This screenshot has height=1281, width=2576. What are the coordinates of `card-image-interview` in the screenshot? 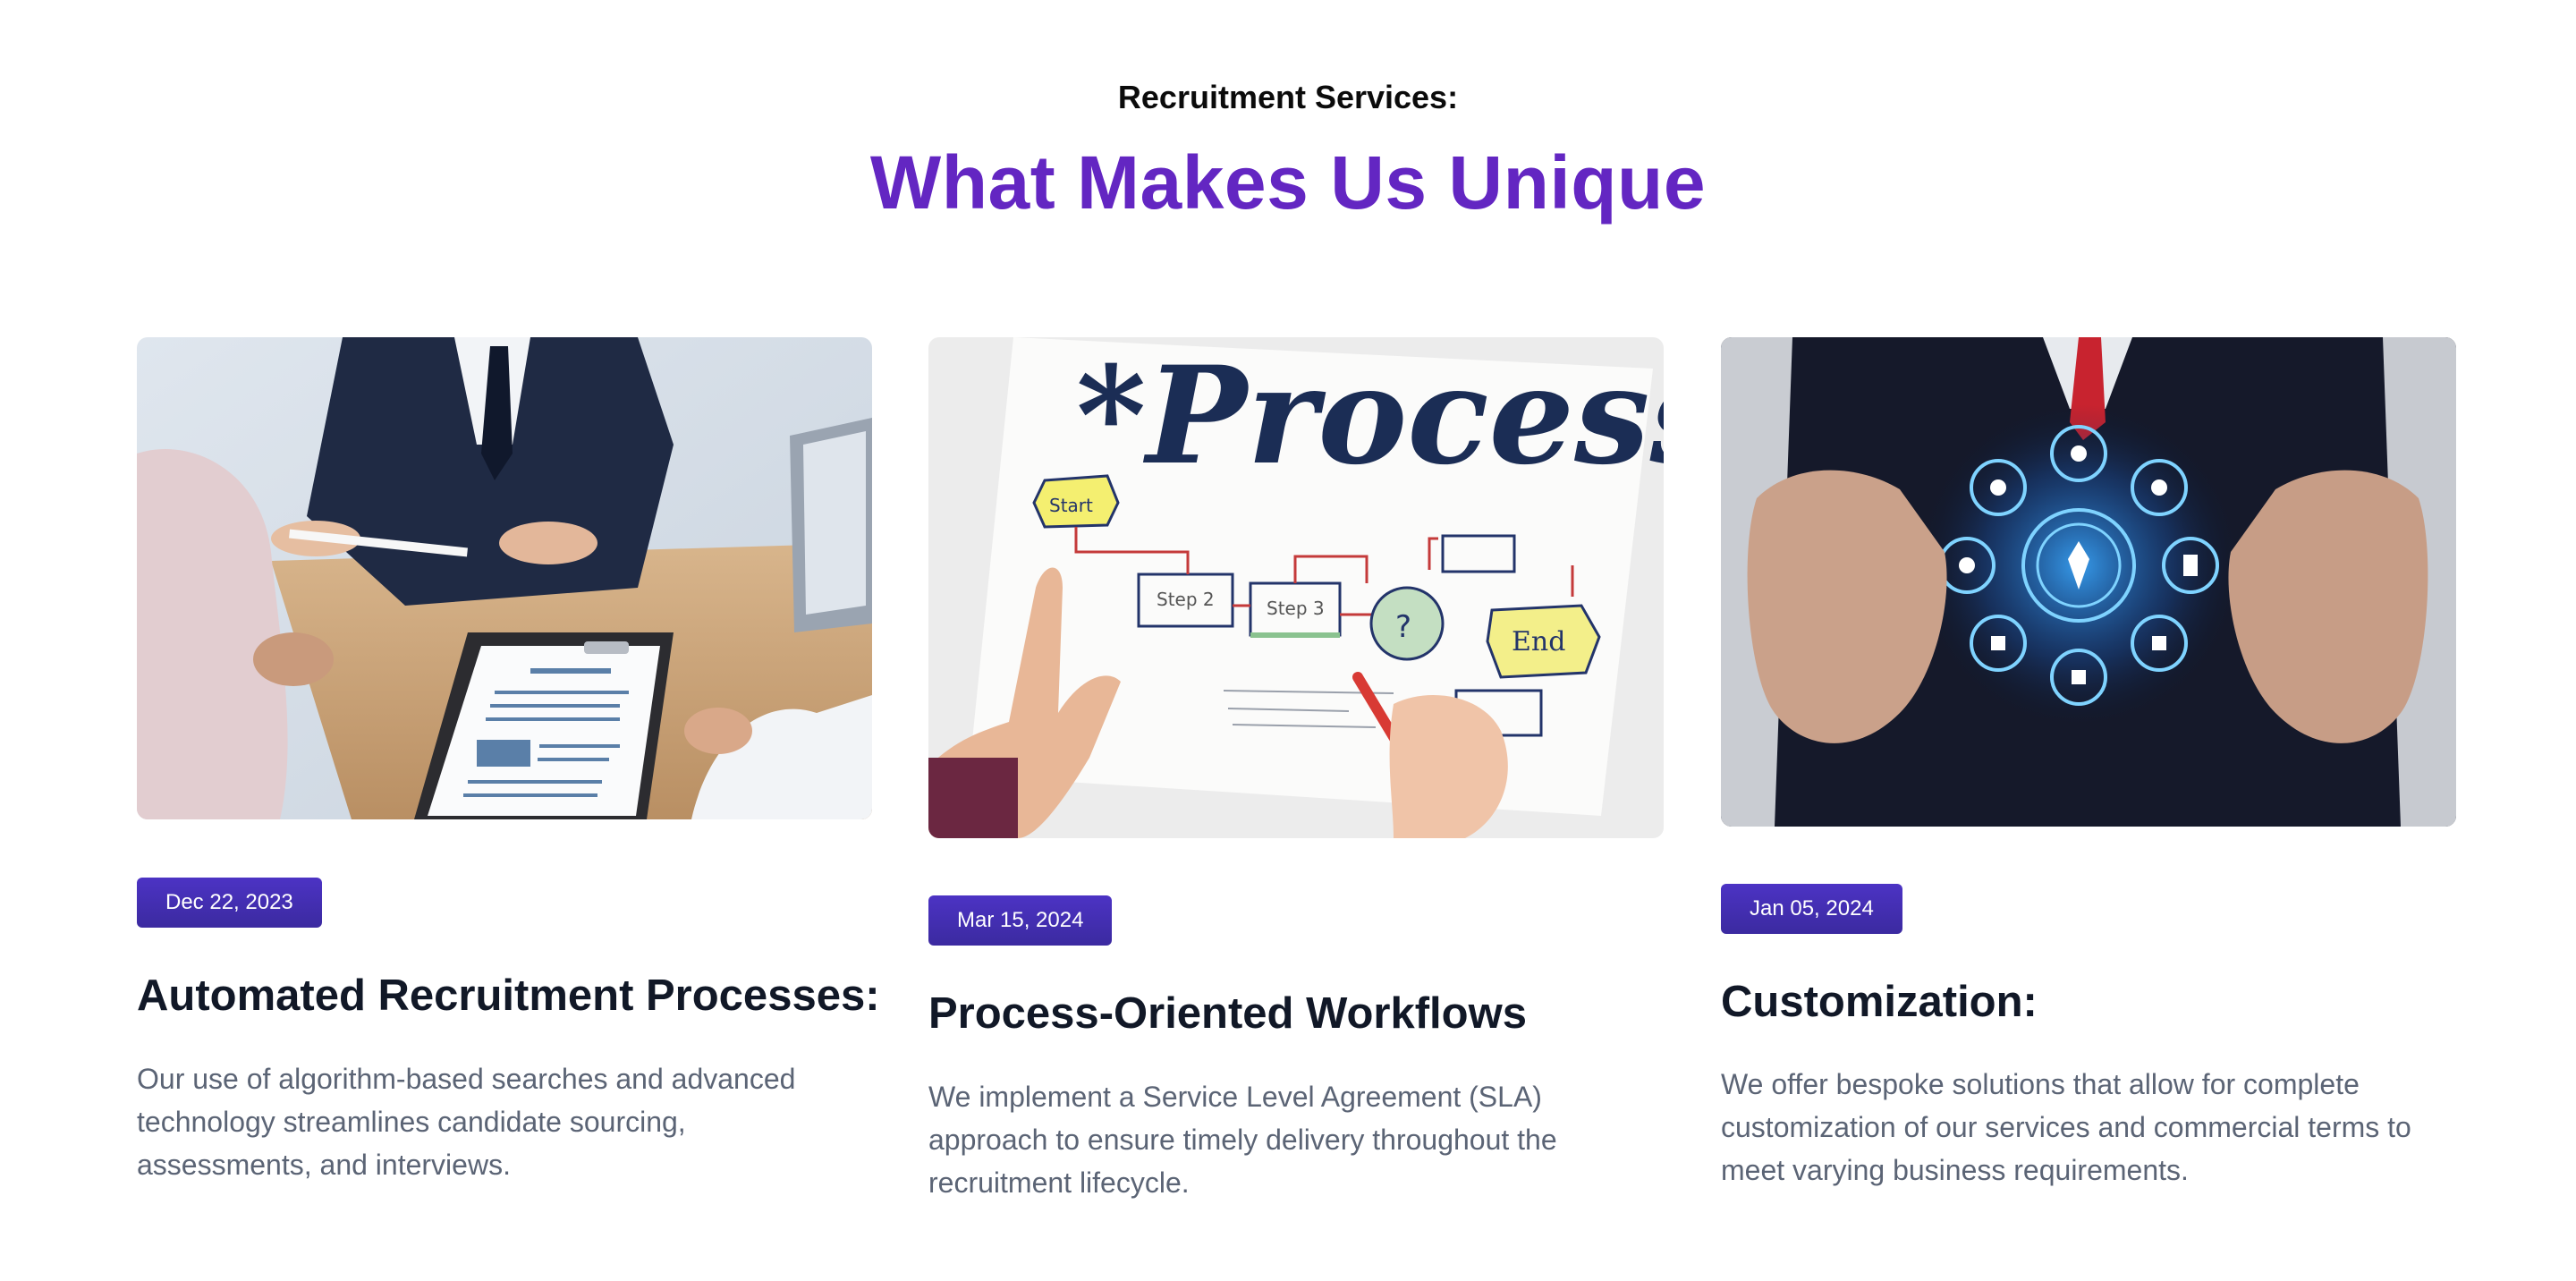 It's located at (504, 578).